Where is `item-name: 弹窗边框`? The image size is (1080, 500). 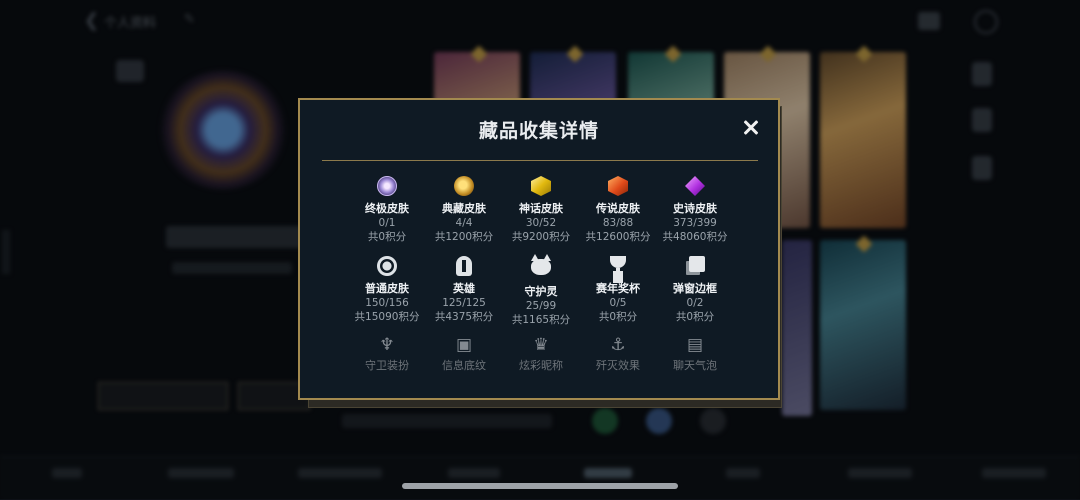
item-name: 弹窗边框 is located at coordinates (695, 288).